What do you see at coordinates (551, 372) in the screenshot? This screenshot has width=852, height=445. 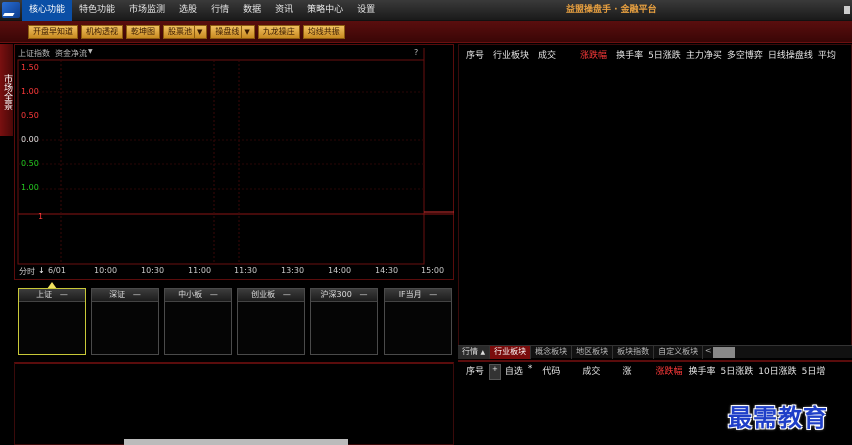 I see `col-header-code: 代码` at bounding box center [551, 372].